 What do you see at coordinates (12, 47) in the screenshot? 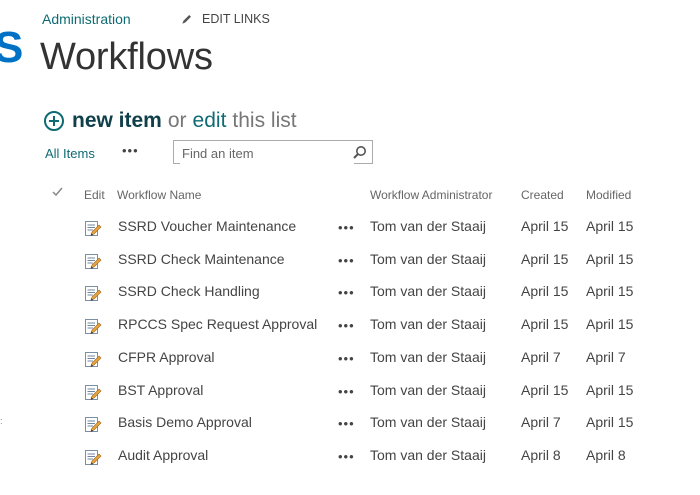
I see `site-logo-fragment: S` at bounding box center [12, 47].